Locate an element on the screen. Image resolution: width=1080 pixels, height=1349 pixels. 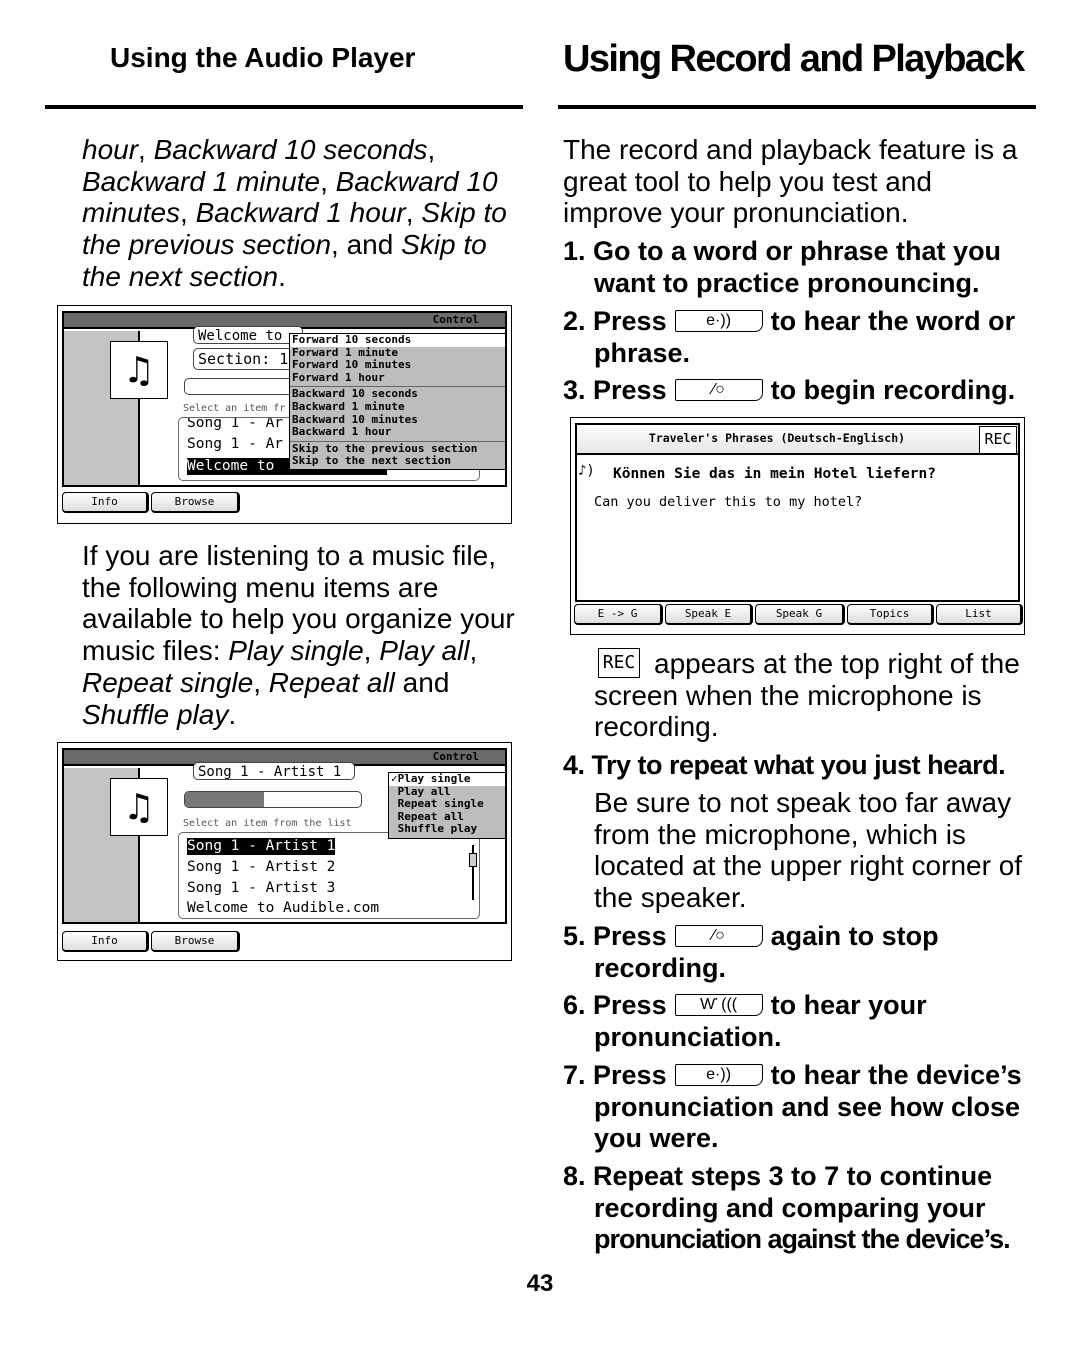
menu-item: Skip to the previous section is located at coordinates (397, 448).